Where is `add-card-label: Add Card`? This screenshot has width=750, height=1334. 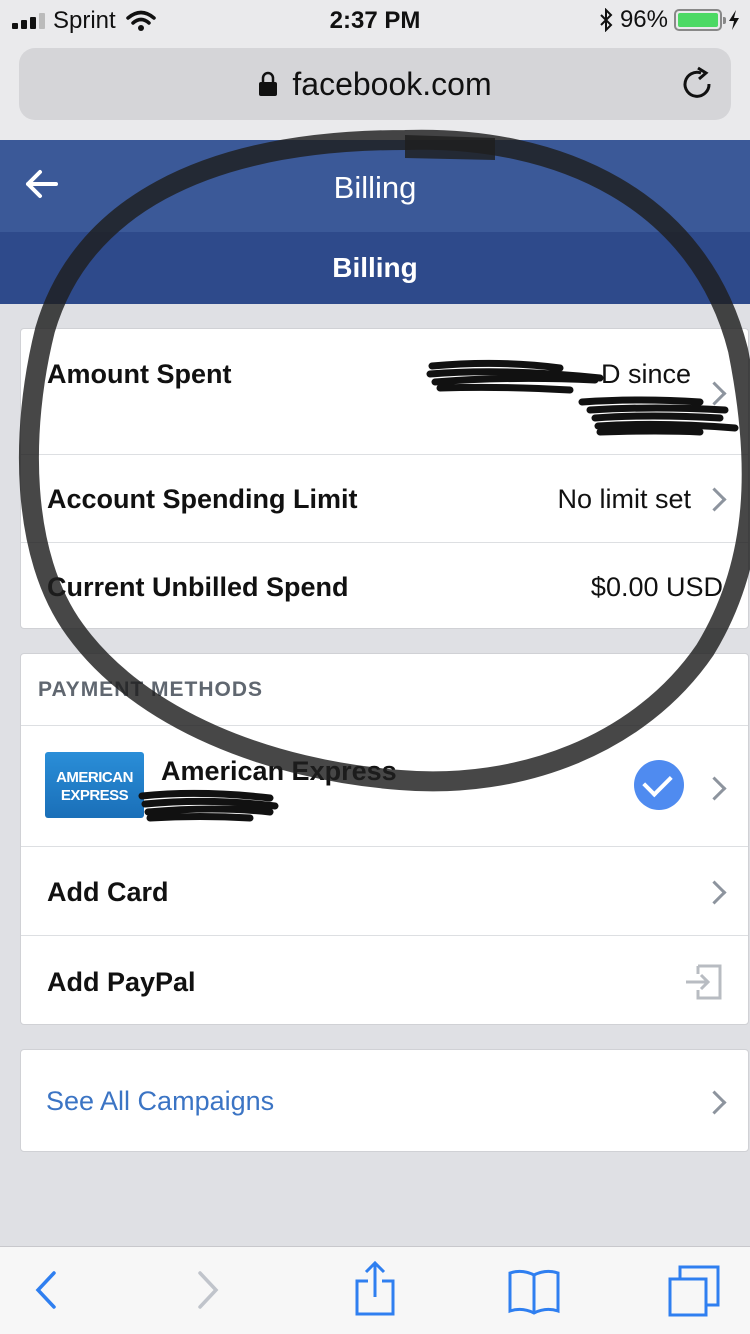
add-card-label: Add Card is located at coordinates (108, 892).